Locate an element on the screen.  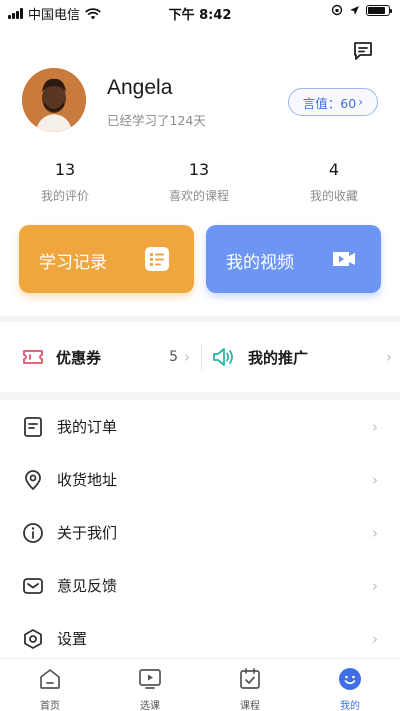
coupons-label: 优惠券 is located at coordinates (79, 357).